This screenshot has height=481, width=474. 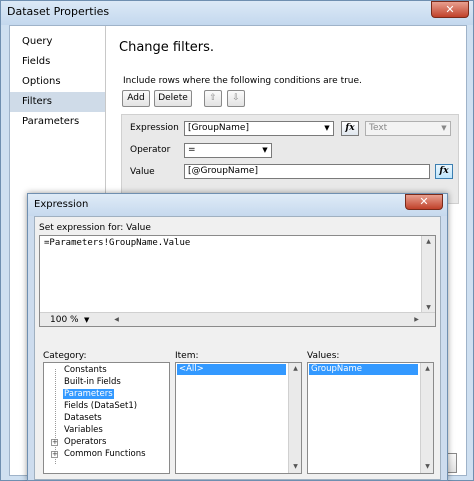 What do you see at coordinates (238, 418) in the screenshot?
I see `item-list: <All> ▲ ▼` at bounding box center [238, 418].